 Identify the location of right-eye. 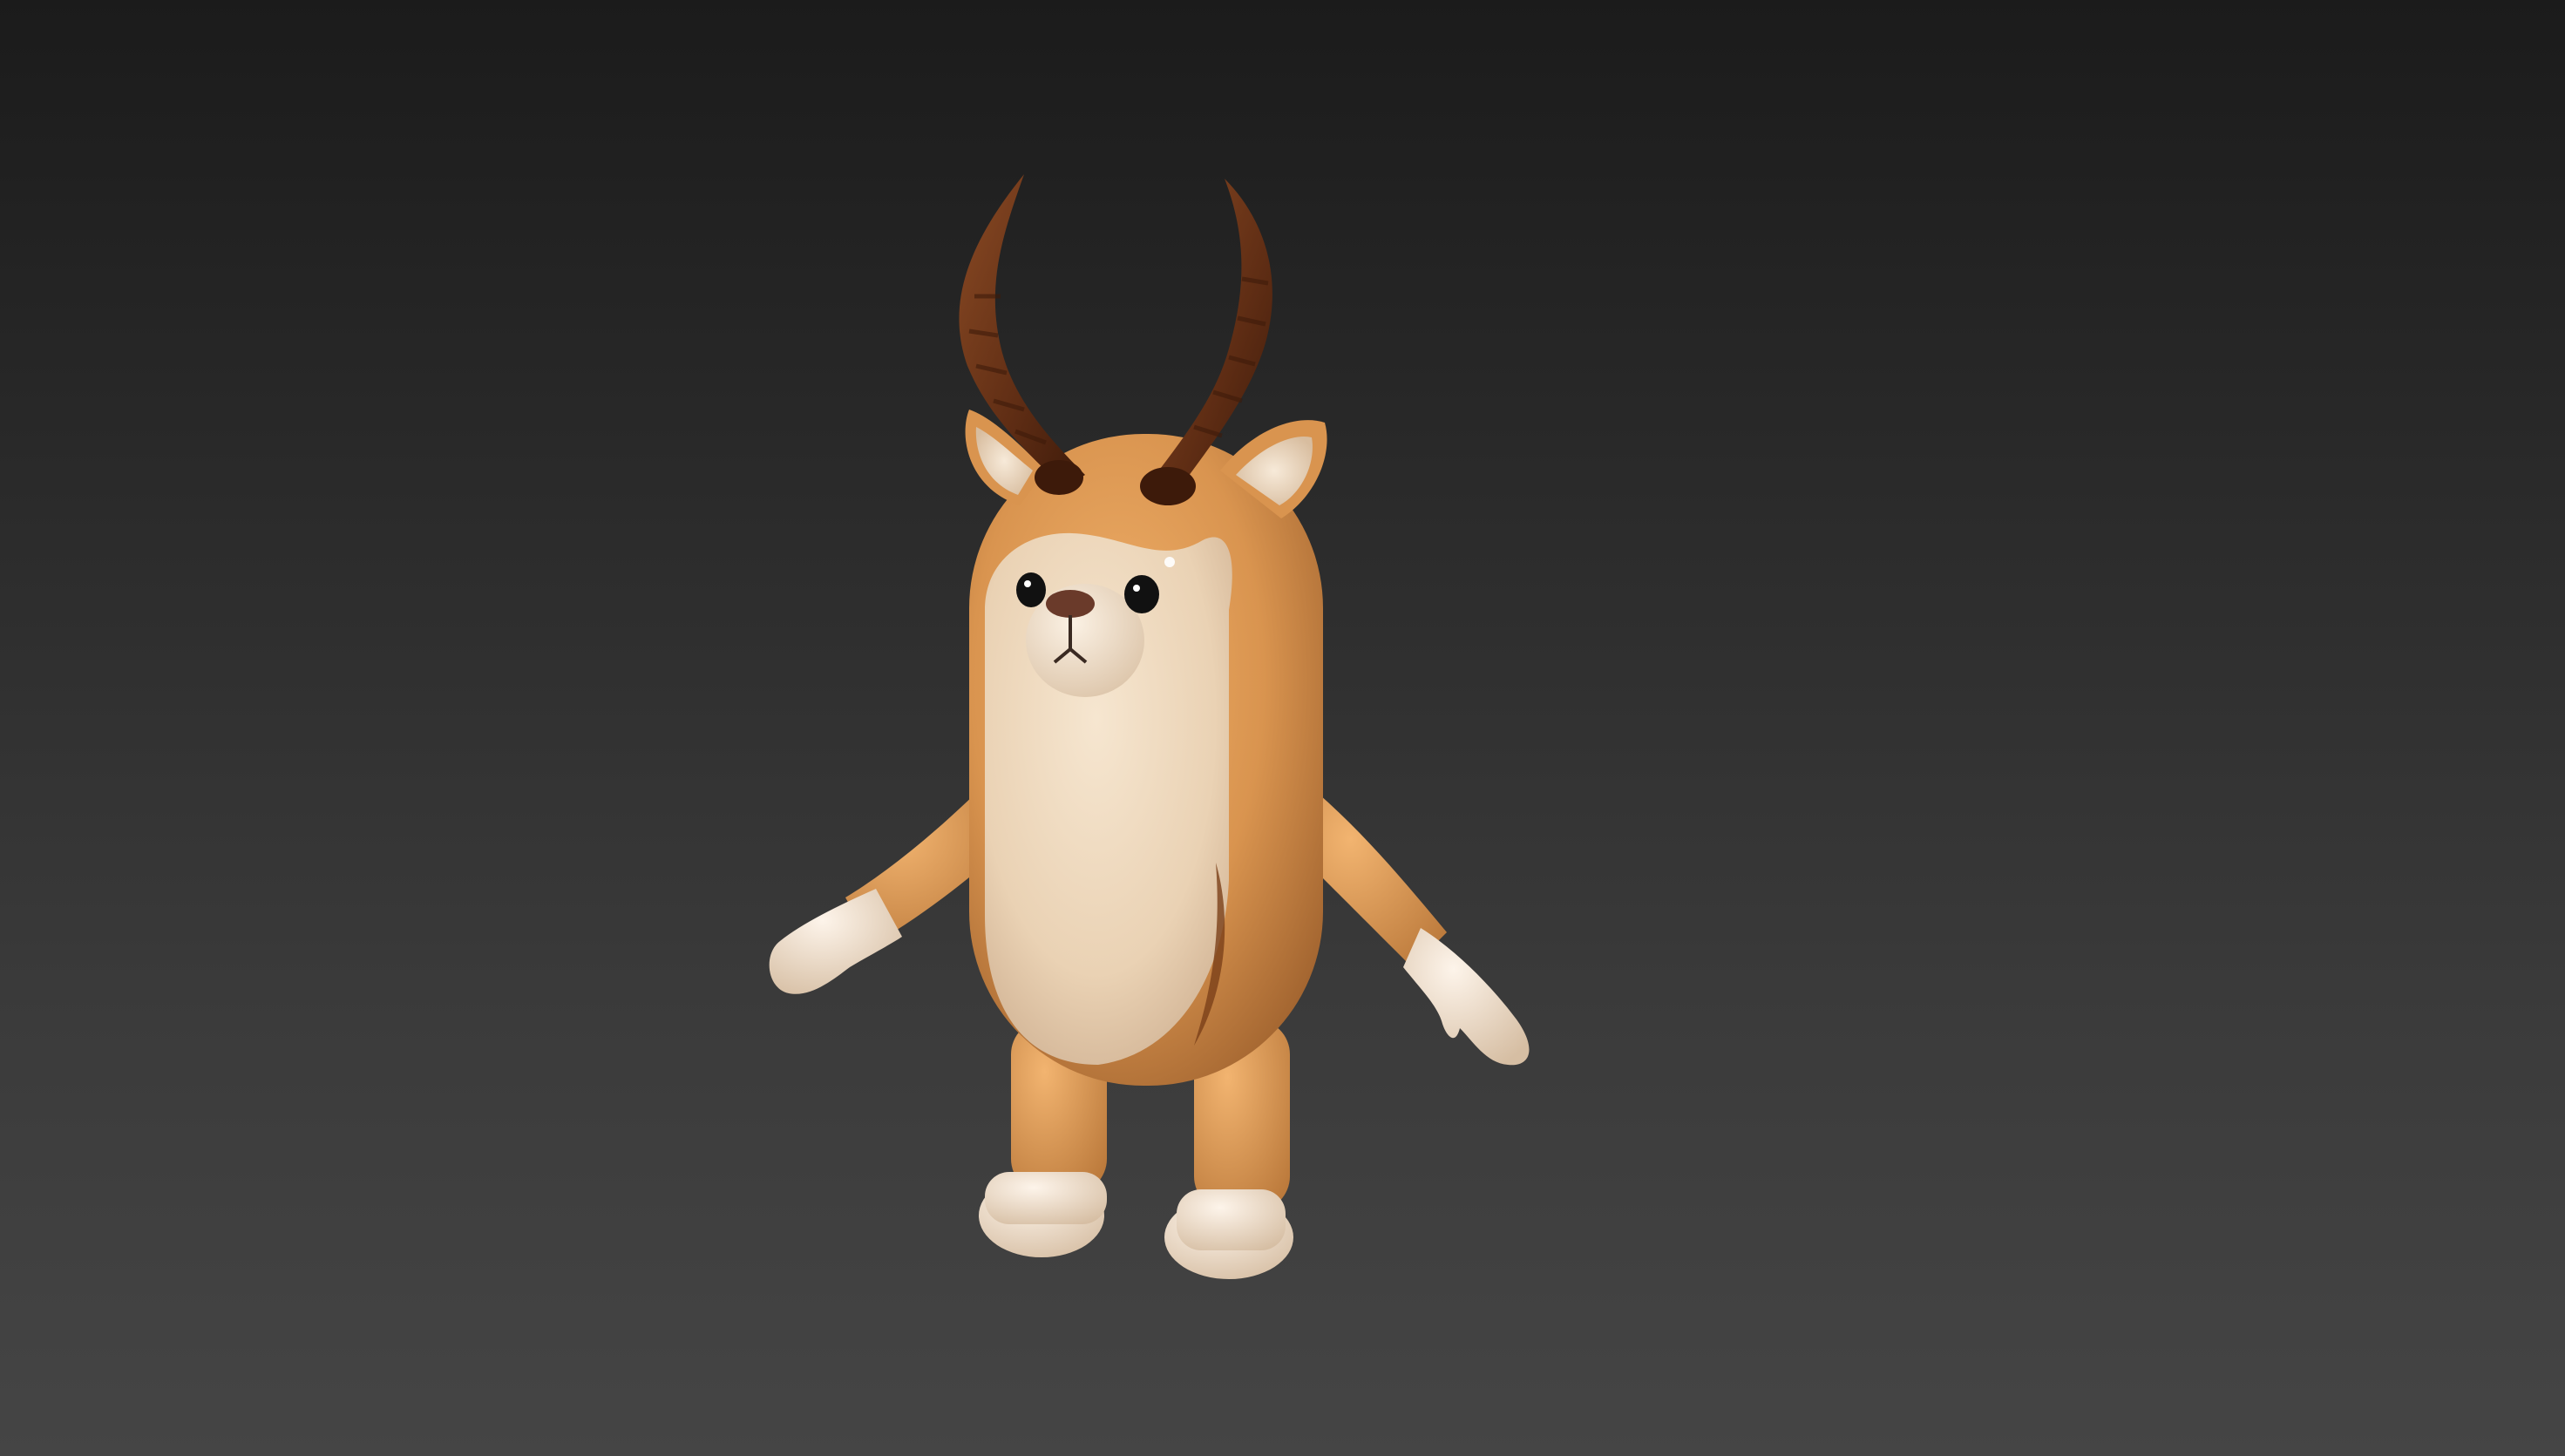
(1141, 594).